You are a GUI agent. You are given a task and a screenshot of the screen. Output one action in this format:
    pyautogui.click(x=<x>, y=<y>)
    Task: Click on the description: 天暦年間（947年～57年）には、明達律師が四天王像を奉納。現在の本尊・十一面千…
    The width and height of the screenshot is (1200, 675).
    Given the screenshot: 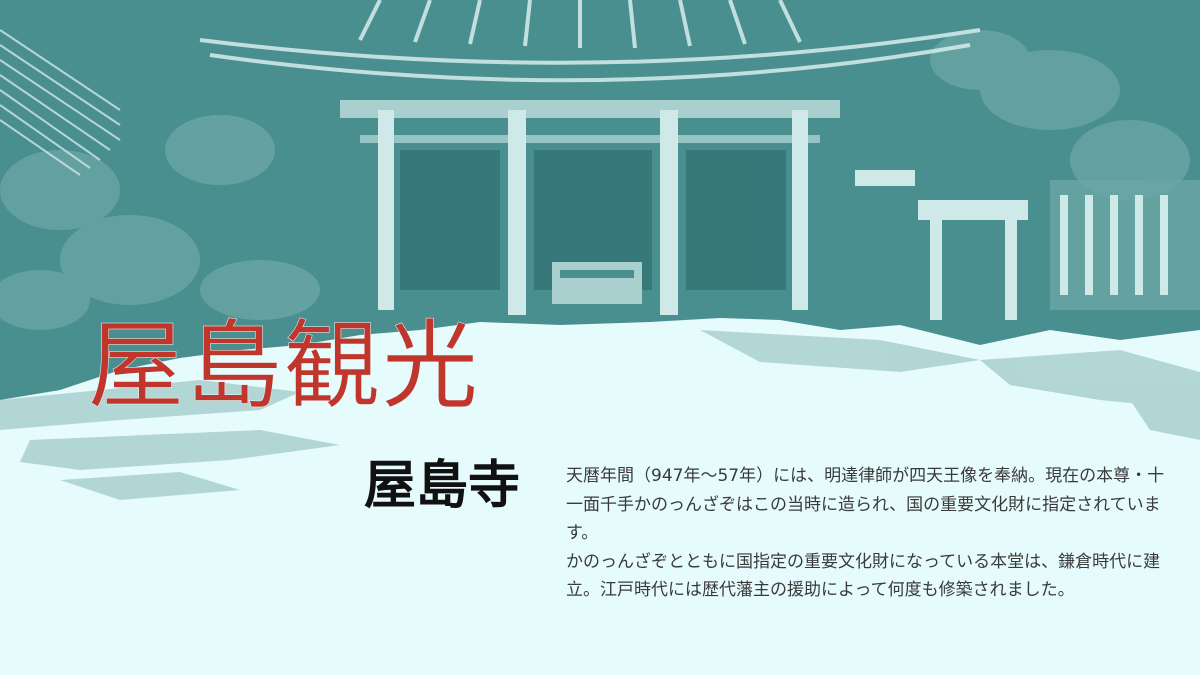 What is the action you would take?
    pyautogui.click(x=866, y=533)
    